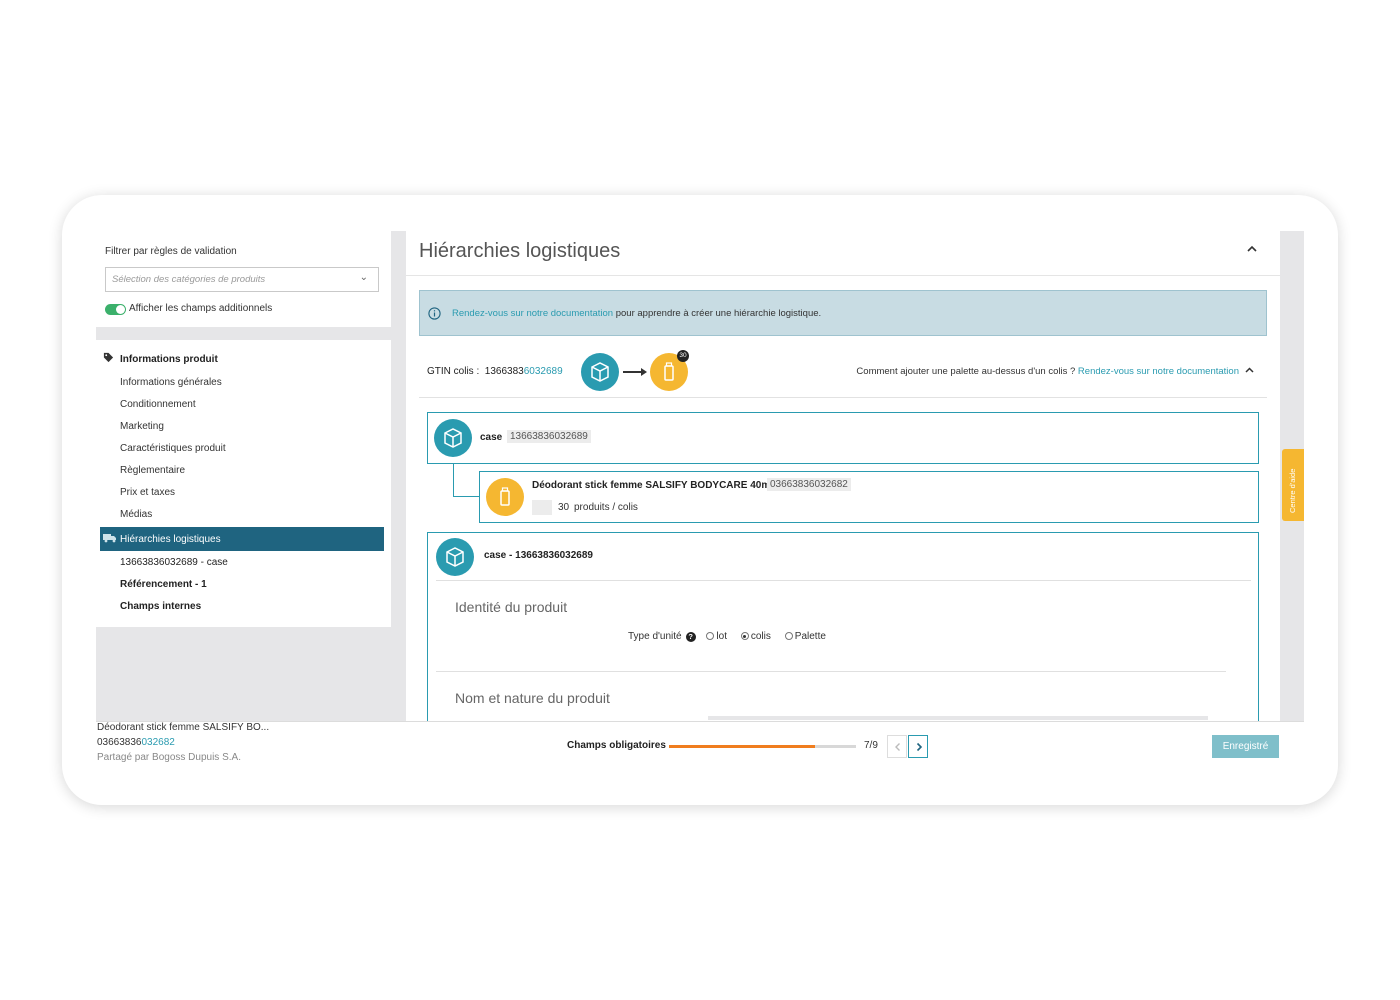 This screenshot has height=1000, width=1400. What do you see at coordinates (201, 308) in the screenshot?
I see `toggle-label: Afficher les champs additionnels` at bounding box center [201, 308].